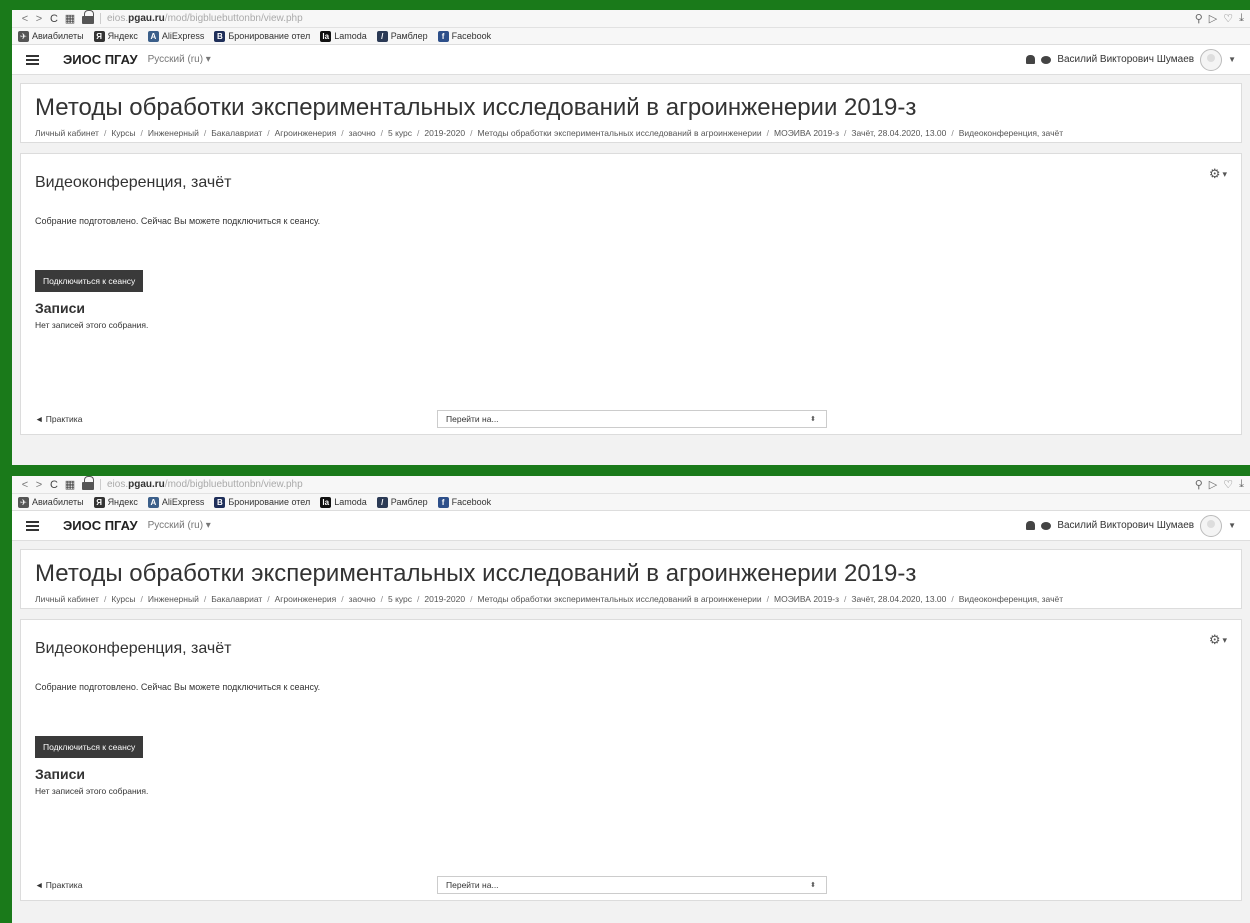 The height and width of the screenshot is (923, 1250). What do you see at coordinates (443, 502) in the screenshot?
I see `facebook-icon: f` at bounding box center [443, 502].